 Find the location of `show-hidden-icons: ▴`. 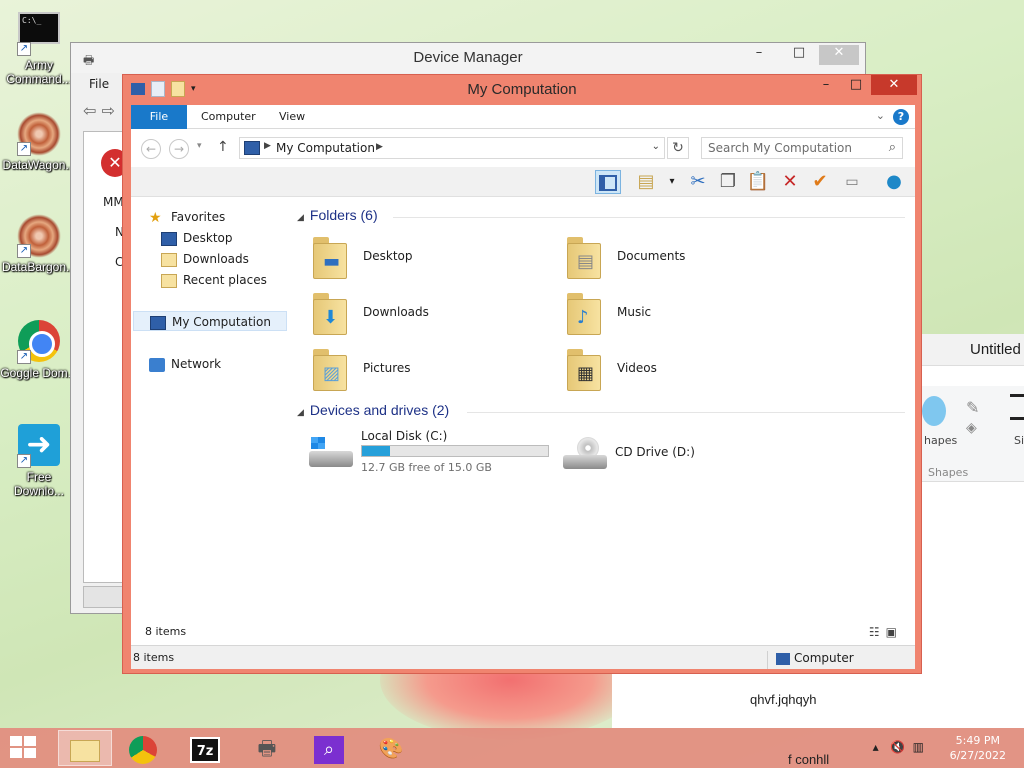

show-hidden-icons: ▴ is located at coordinates (876, 747).